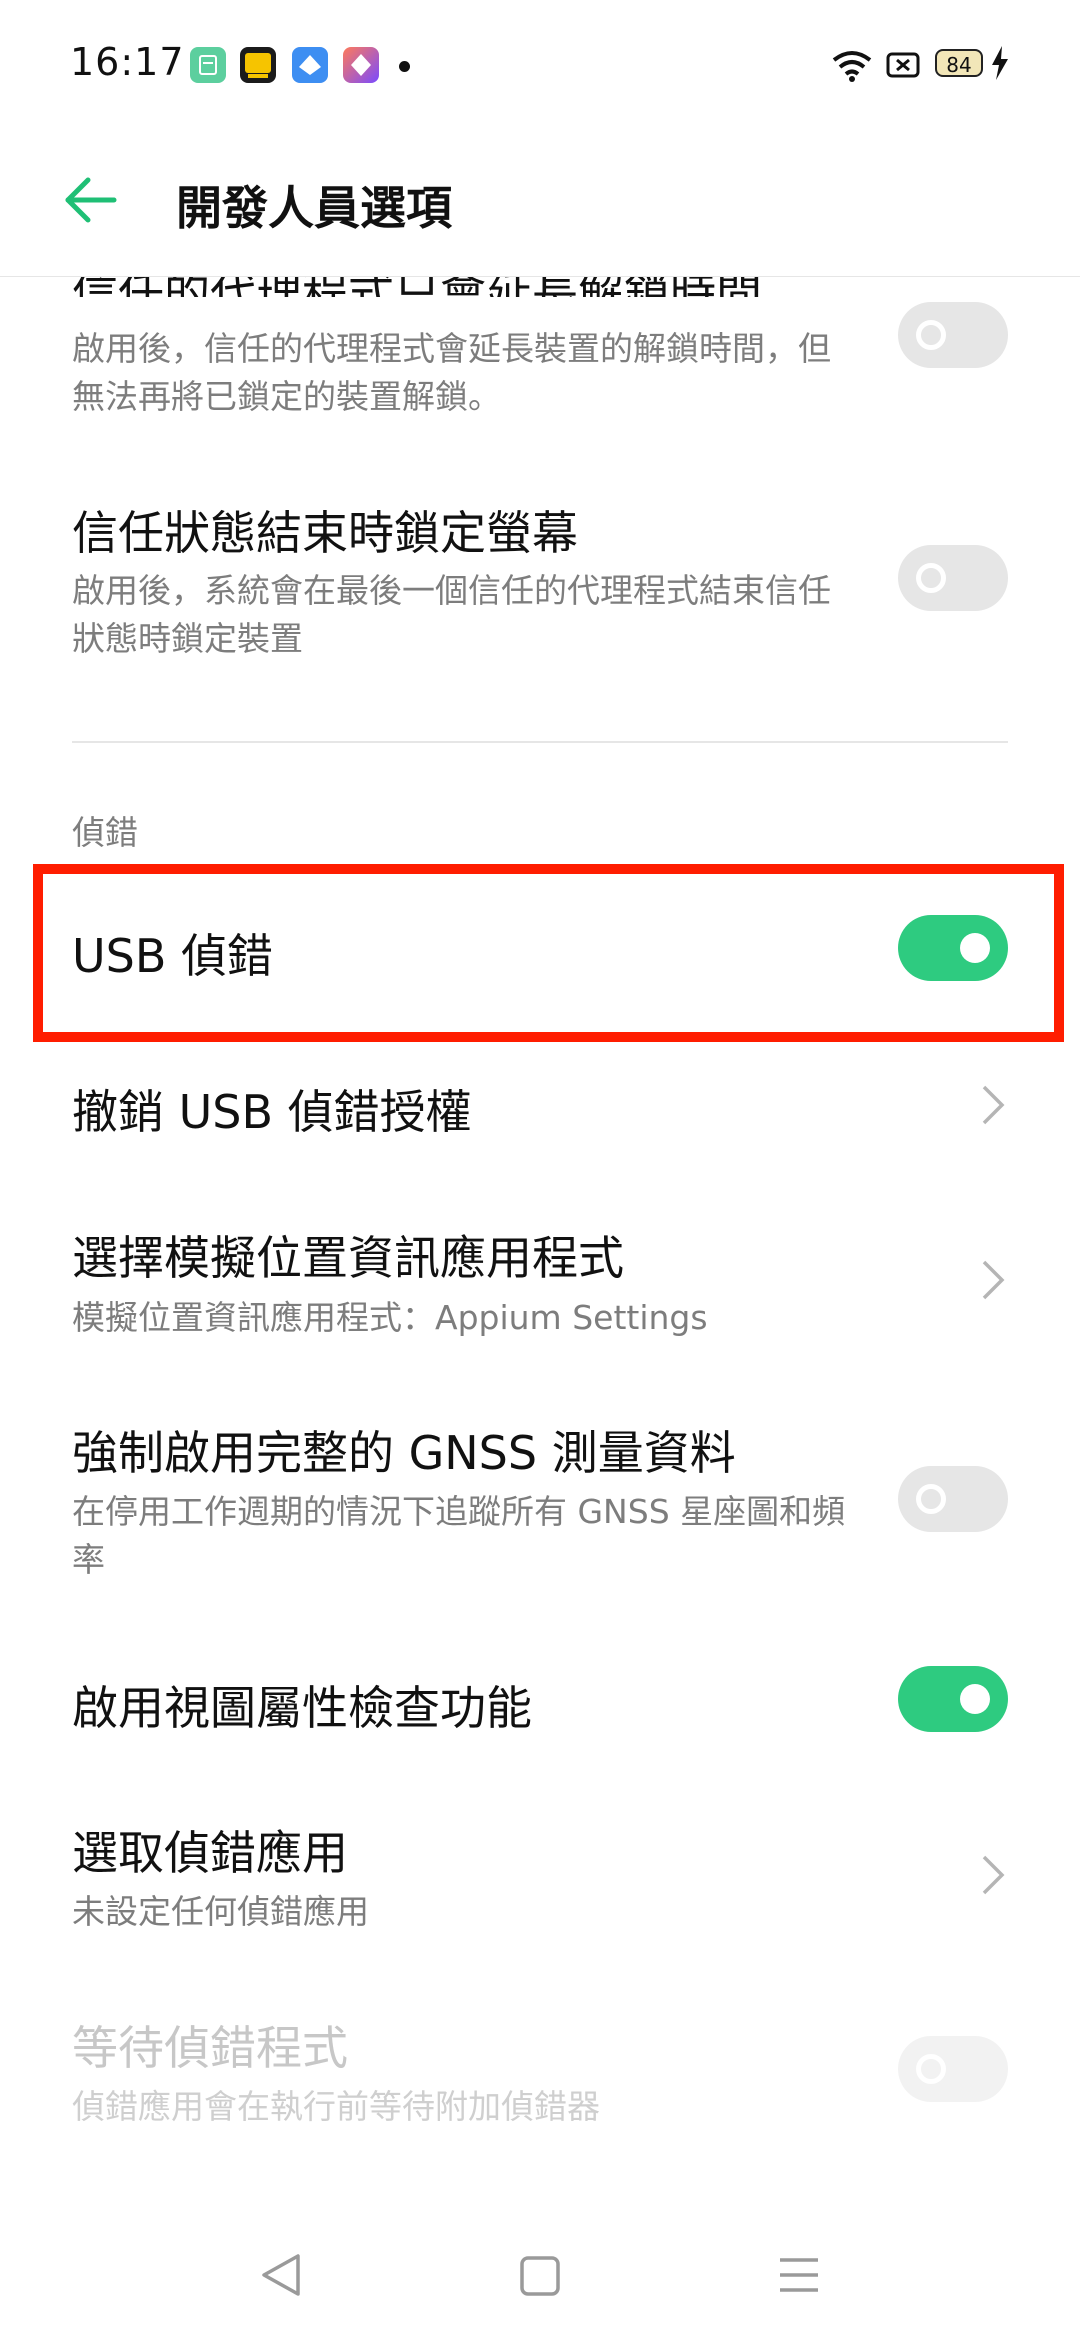  Describe the element at coordinates (417, 287) in the screenshot. I see `setting-title: 信任的代理程式只會延長解鎖時間` at that location.